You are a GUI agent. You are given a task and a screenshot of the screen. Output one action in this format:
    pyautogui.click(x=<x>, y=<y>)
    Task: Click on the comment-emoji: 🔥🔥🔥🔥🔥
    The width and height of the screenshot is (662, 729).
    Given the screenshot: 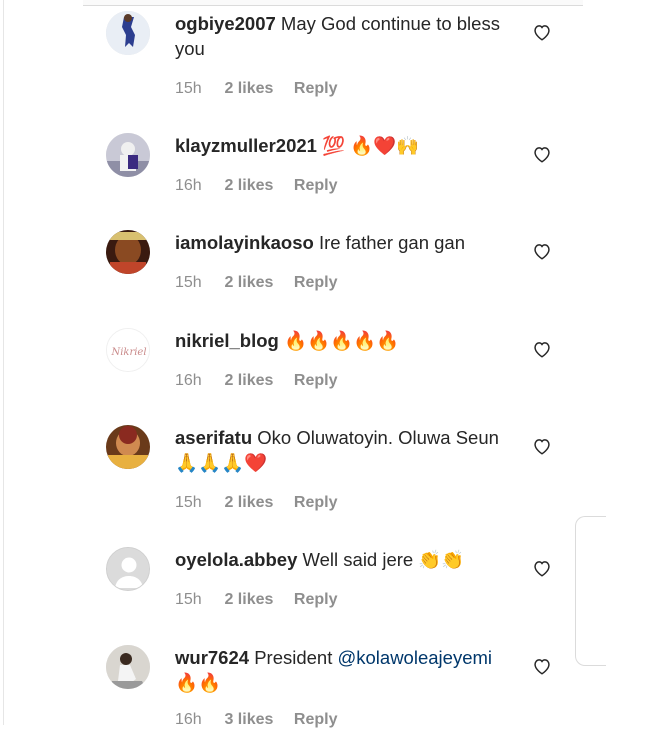 What is the action you would take?
    pyautogui.click(x=341, y=340)
    